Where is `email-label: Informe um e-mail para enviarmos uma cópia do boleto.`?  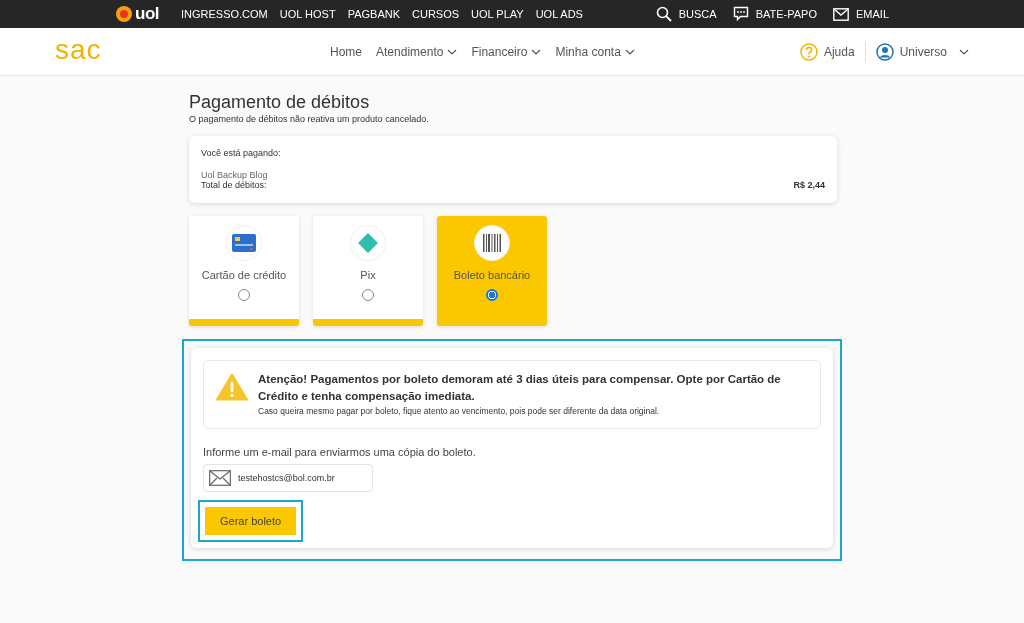 email-label: Informe um e-mail para enviarmos uma cópia do boleto. is located at coordinates (340, 452).